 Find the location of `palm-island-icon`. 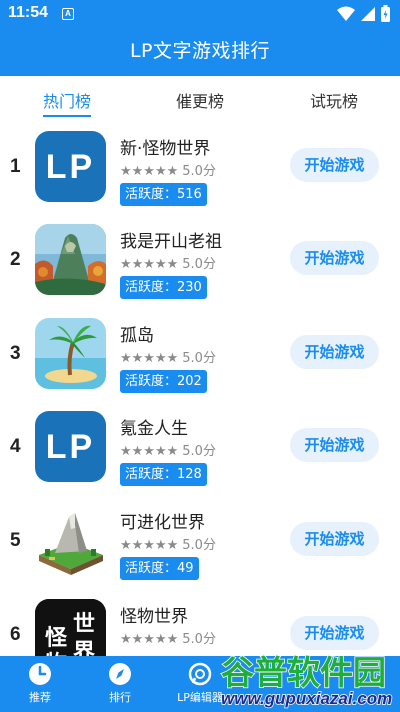

palm-island-icon is located at coordinates (70, 353).